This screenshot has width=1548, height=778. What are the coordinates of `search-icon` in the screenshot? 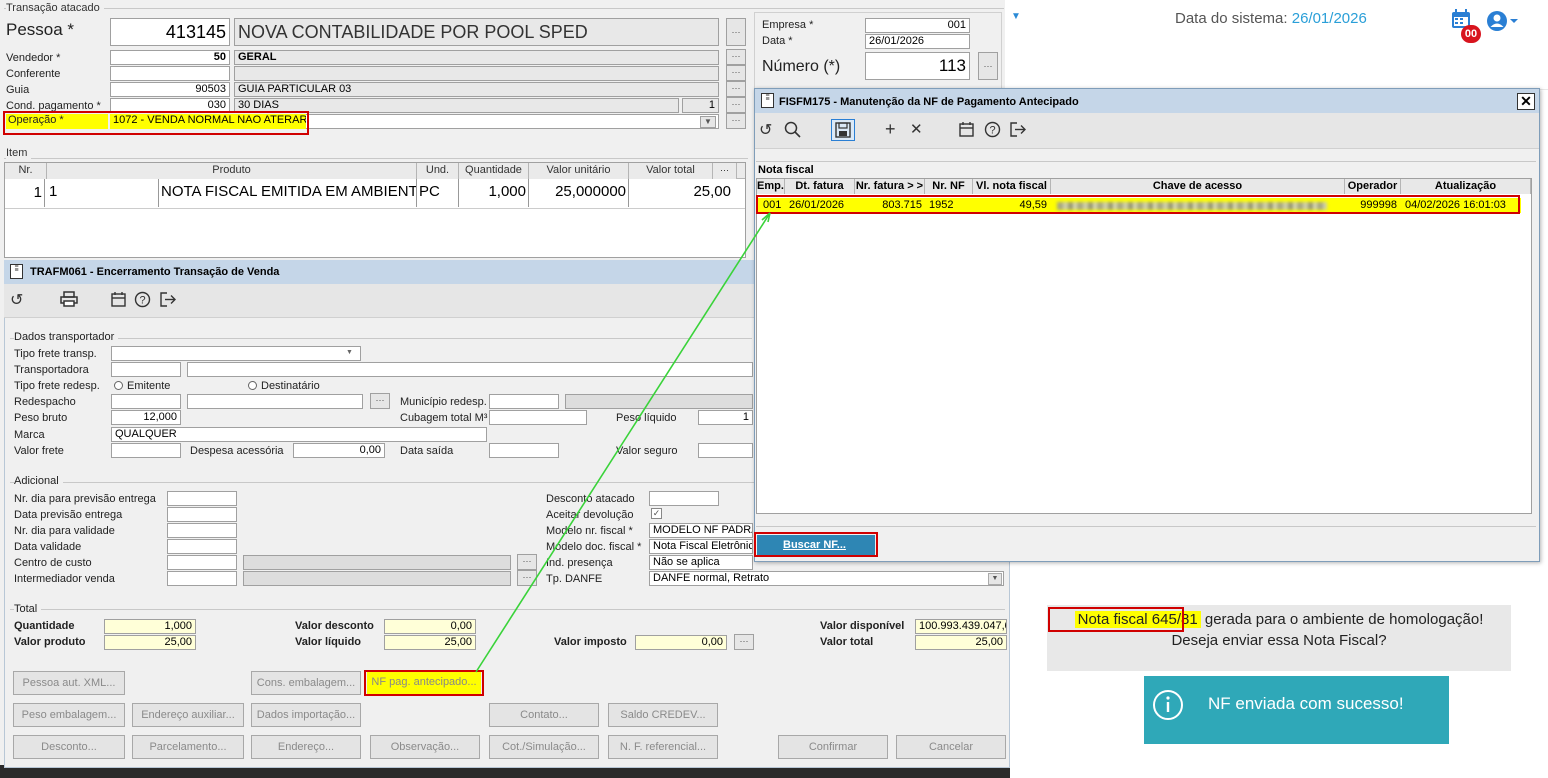 It's located at (792, 132).